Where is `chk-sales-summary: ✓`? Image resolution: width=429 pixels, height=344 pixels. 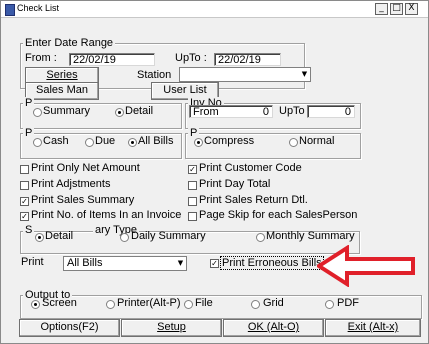
chk-sales-summary: ✓ is located at coordinates (24, 201).